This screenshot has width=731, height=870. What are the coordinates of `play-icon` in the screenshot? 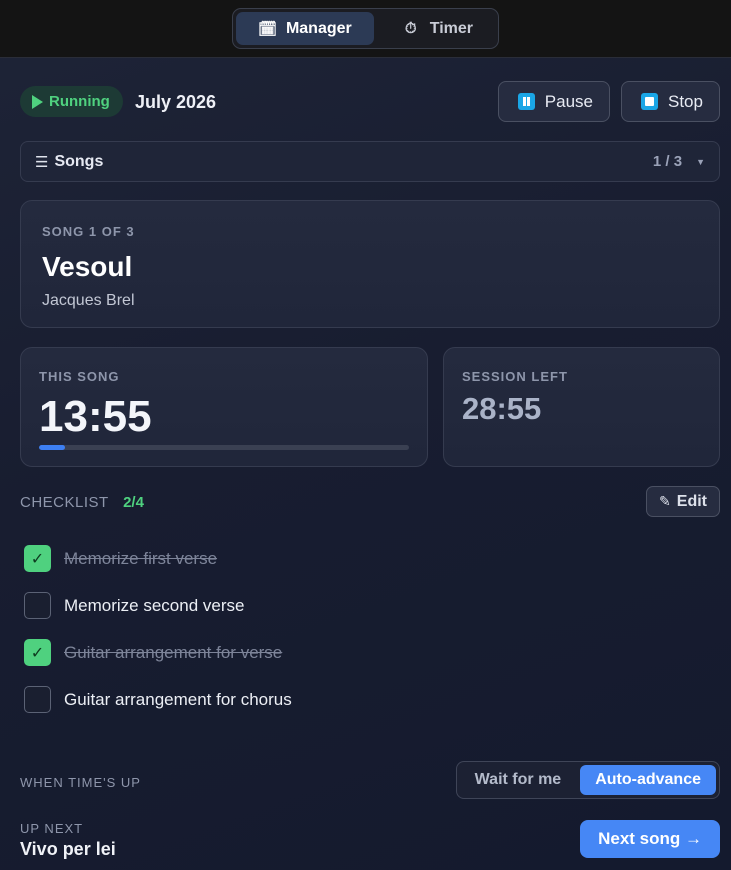 It's located at (37, 101).